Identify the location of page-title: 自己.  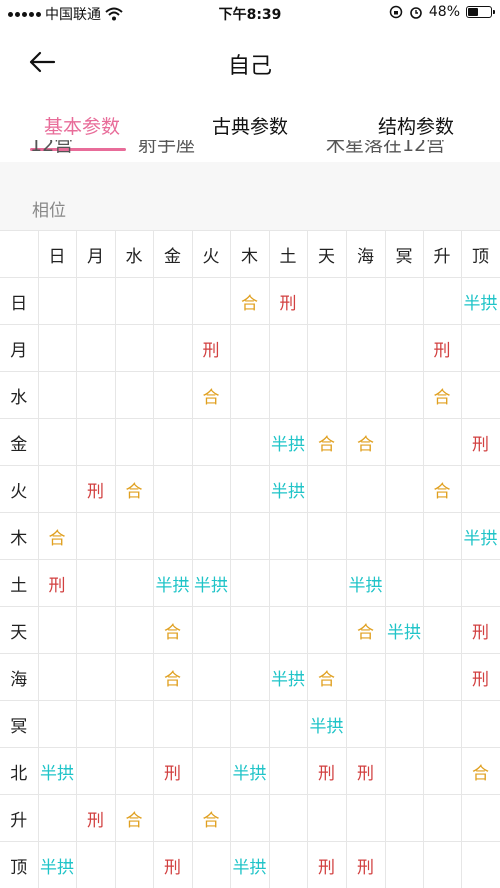
(249, 66).